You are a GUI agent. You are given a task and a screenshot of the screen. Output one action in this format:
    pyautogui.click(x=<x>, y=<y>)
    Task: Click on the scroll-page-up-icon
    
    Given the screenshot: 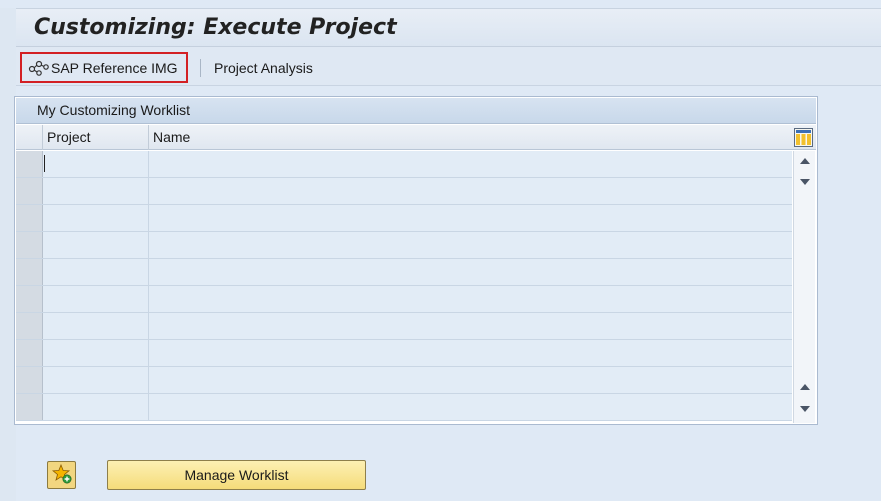 What is the action you would take?
    pyautogui.click(x=804, y=387)
    